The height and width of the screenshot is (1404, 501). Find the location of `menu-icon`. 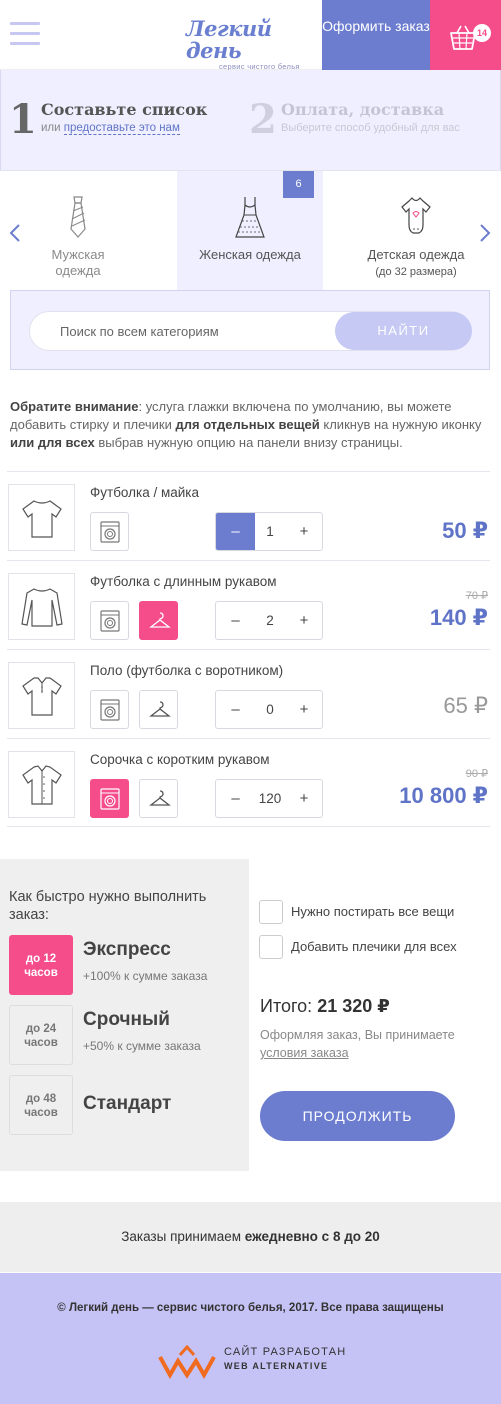

menu-icon is located at coordinates (25, 35).